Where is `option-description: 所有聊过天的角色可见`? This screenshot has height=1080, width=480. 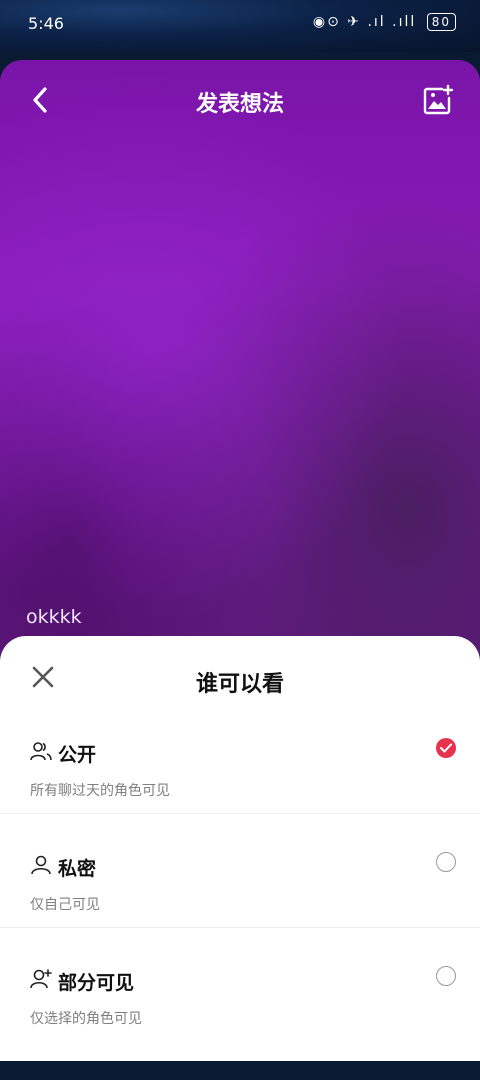
option-description: 所有聊过天的角色可见 is located at coordinates (100, 791).